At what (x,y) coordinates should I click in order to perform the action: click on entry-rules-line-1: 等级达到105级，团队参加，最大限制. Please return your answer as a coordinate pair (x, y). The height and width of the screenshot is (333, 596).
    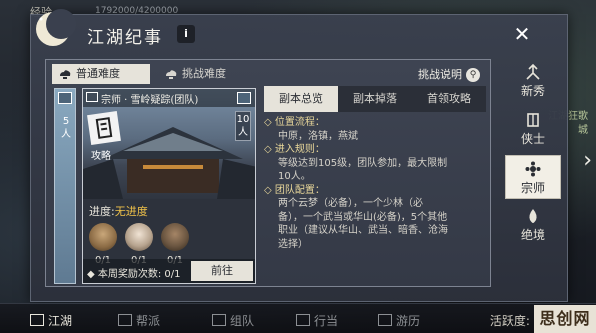
    Looking at the image, I should click on (363, 163).